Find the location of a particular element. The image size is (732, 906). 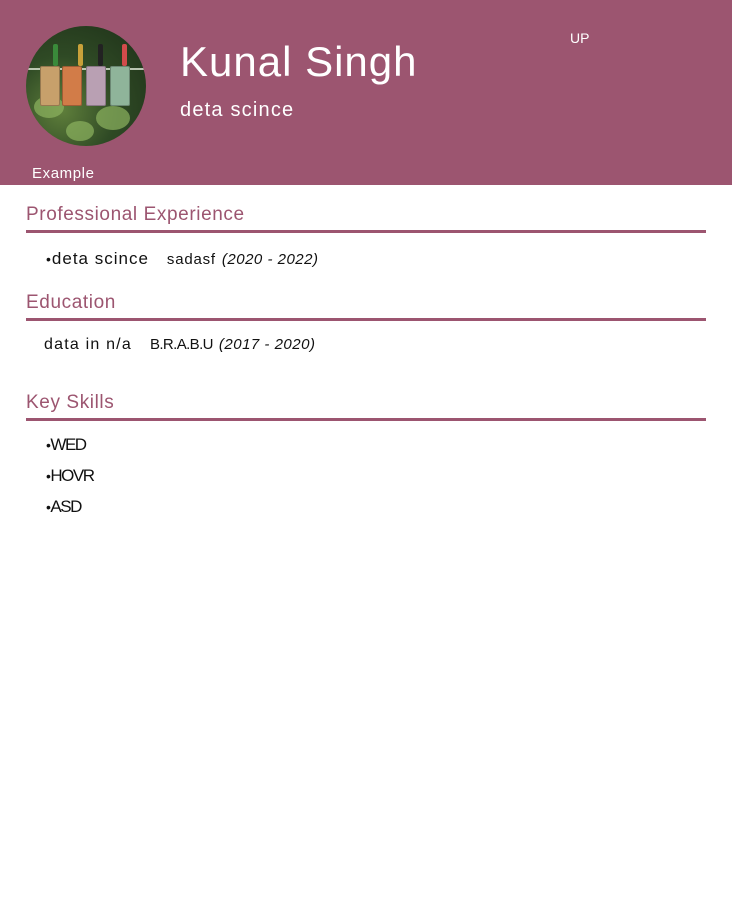

education-school: B.R.A.B.U is located at coordinates (181, 344).